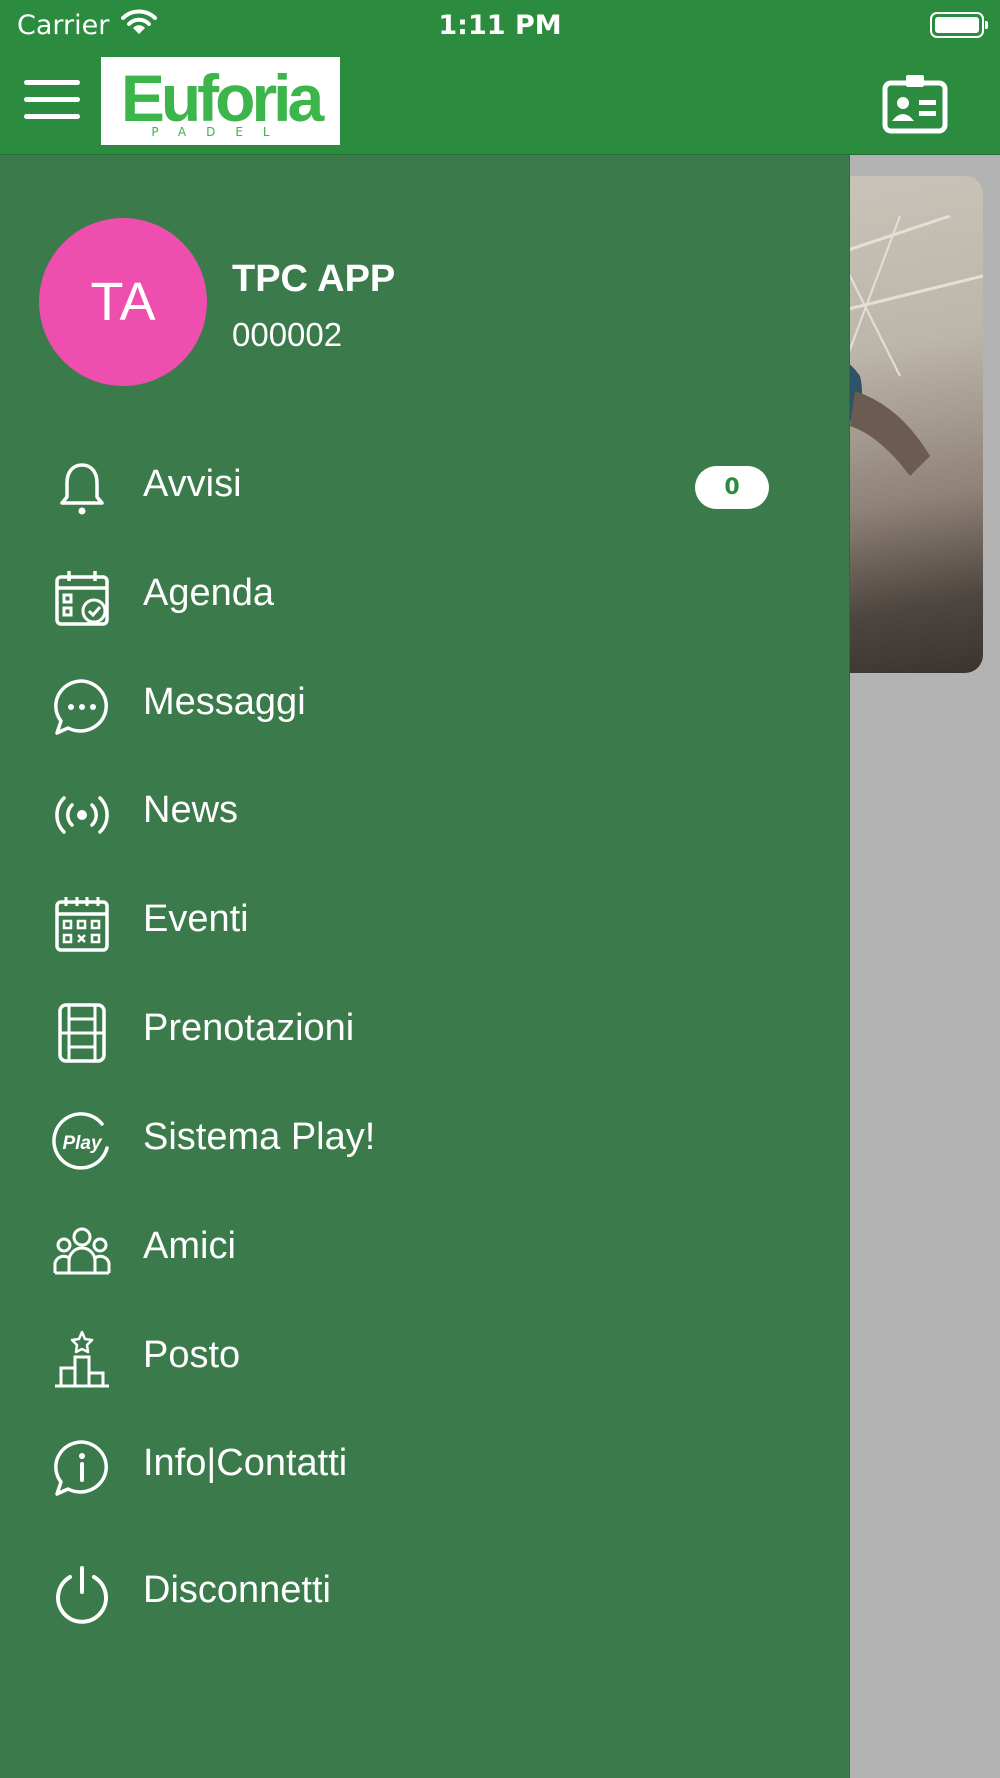 The height and width of the screenshot is (1778, 1000). I want to click on clock: 1:11 PM, so click(500, 25).